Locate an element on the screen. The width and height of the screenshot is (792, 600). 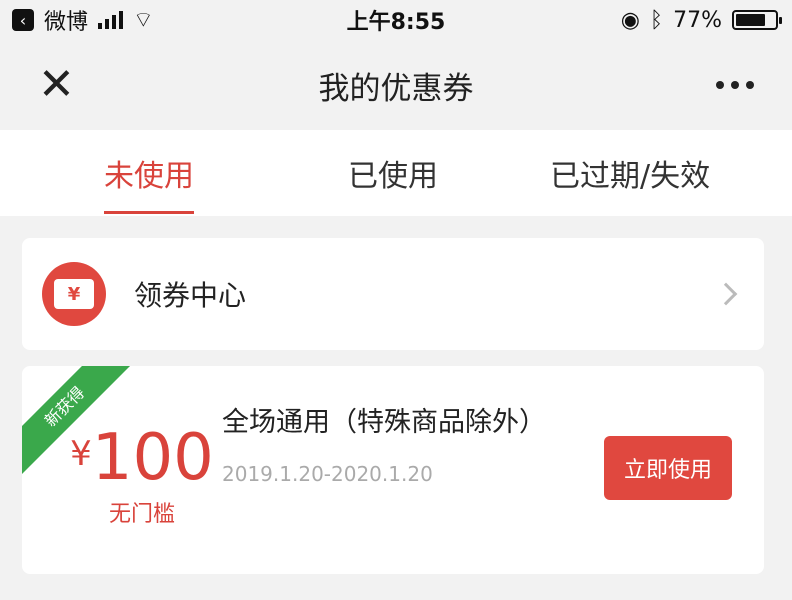
more-icon is located at coordinates (735, 85).